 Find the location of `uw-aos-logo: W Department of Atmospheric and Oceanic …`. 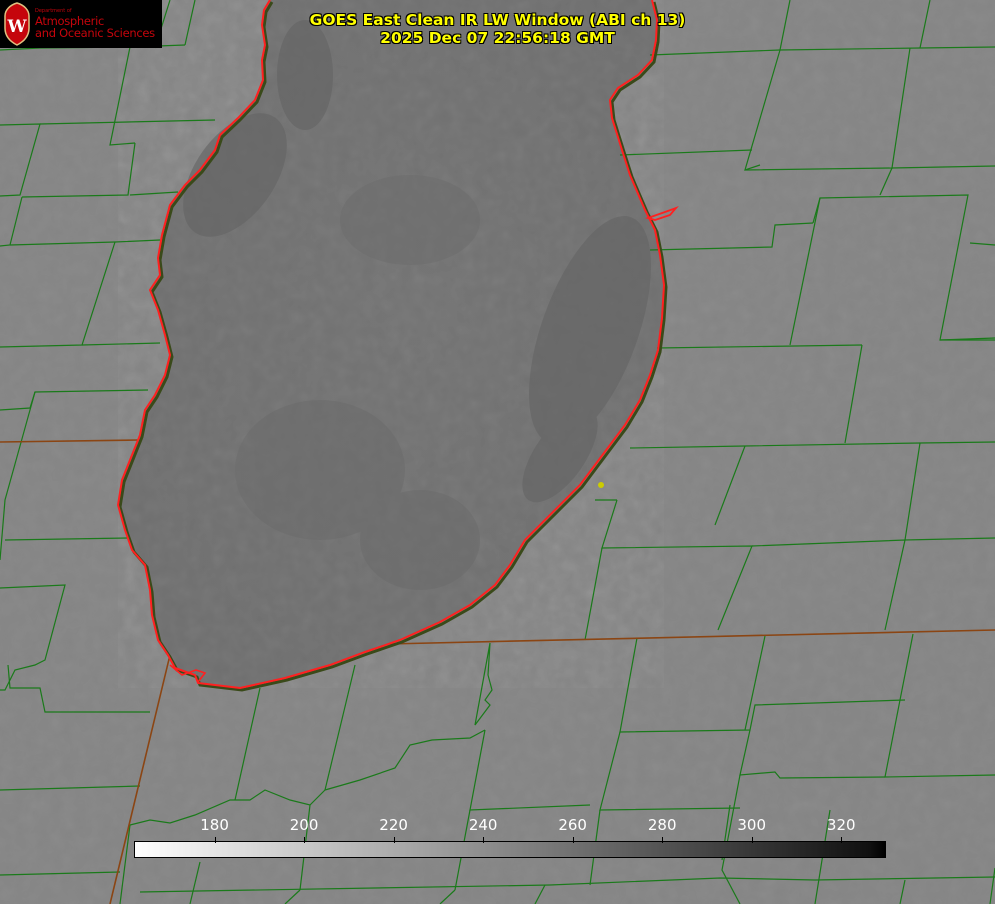

uw-aos-logo: W Department of Atmospheric and Oceanic … is located at coordinates (81, 24).